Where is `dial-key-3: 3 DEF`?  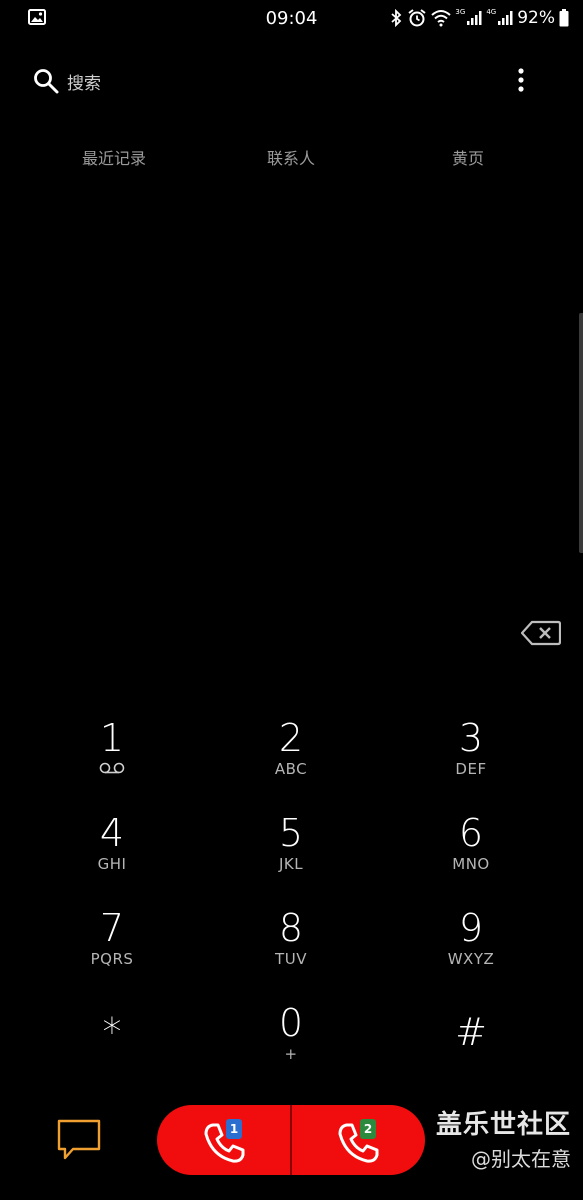
dial-key-3: 3 DEF is located at coordinates (471, 762).